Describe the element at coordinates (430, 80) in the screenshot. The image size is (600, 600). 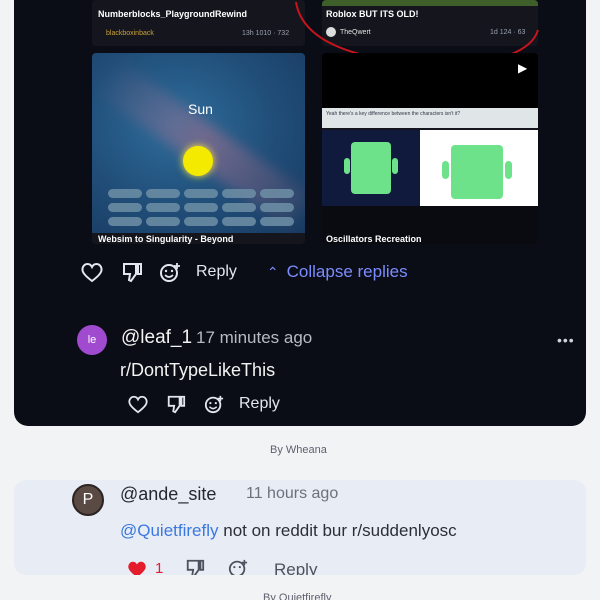
I see `thumbnail-image` at that location.